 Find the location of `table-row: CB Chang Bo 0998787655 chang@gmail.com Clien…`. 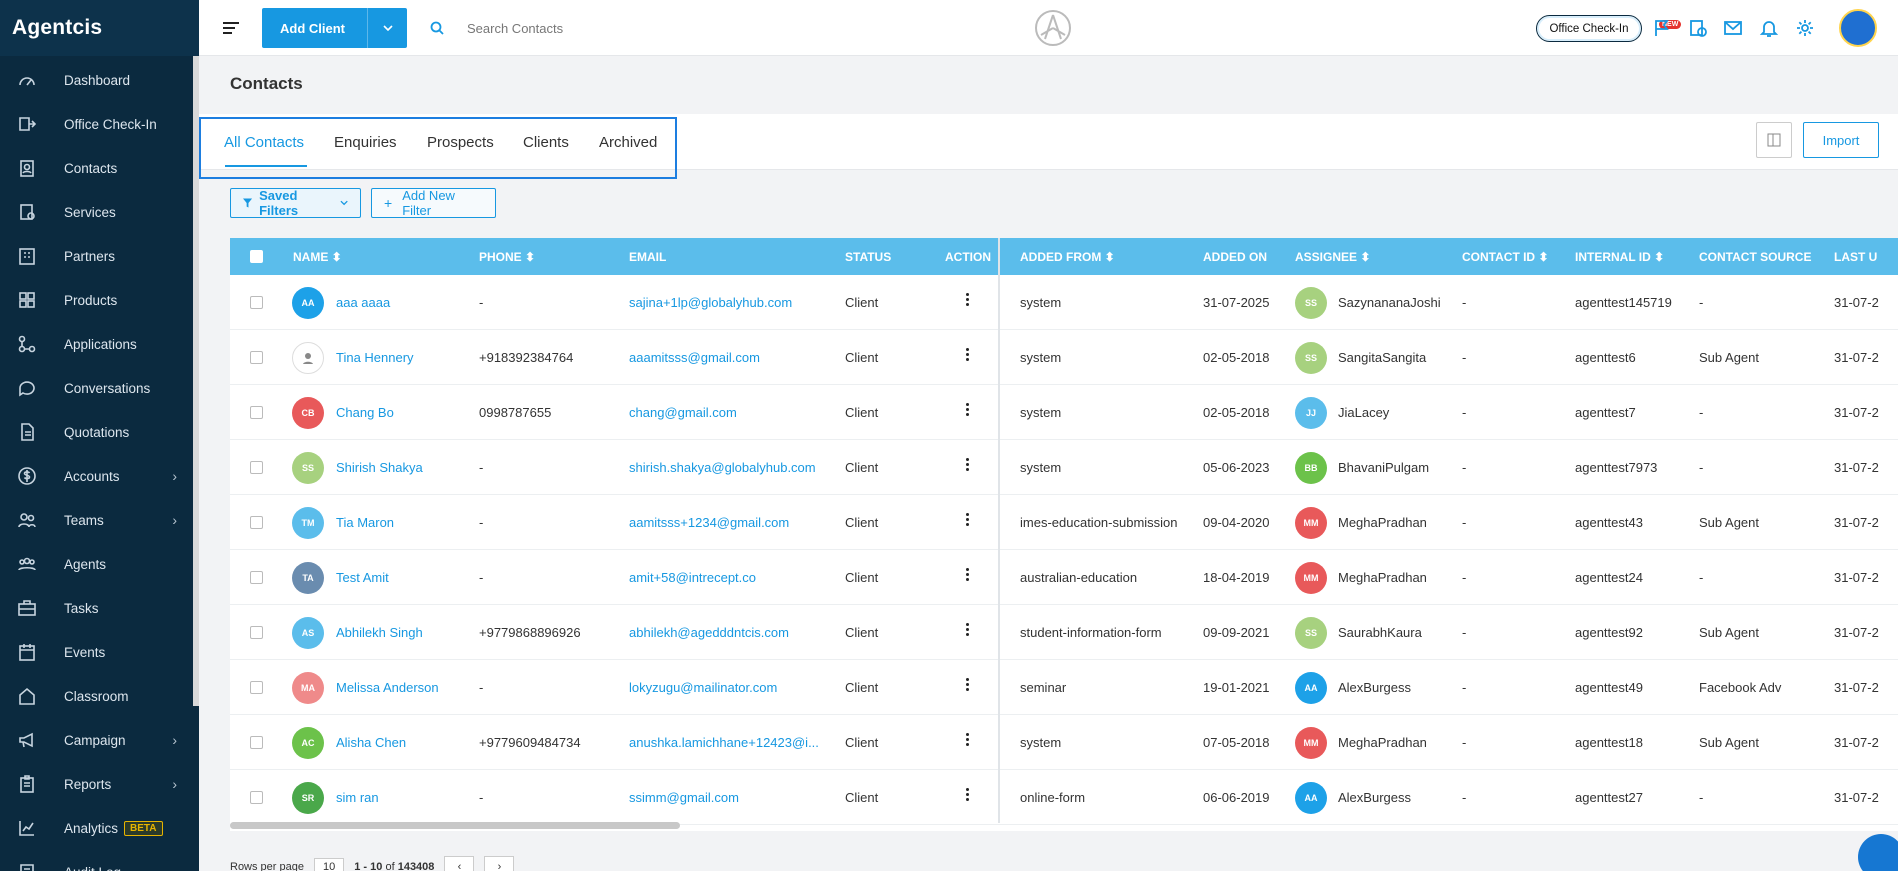

table-row: CB Chang Bo 0998787655 chang@gmail.com Clien… is located at coordinates (1064, 412).